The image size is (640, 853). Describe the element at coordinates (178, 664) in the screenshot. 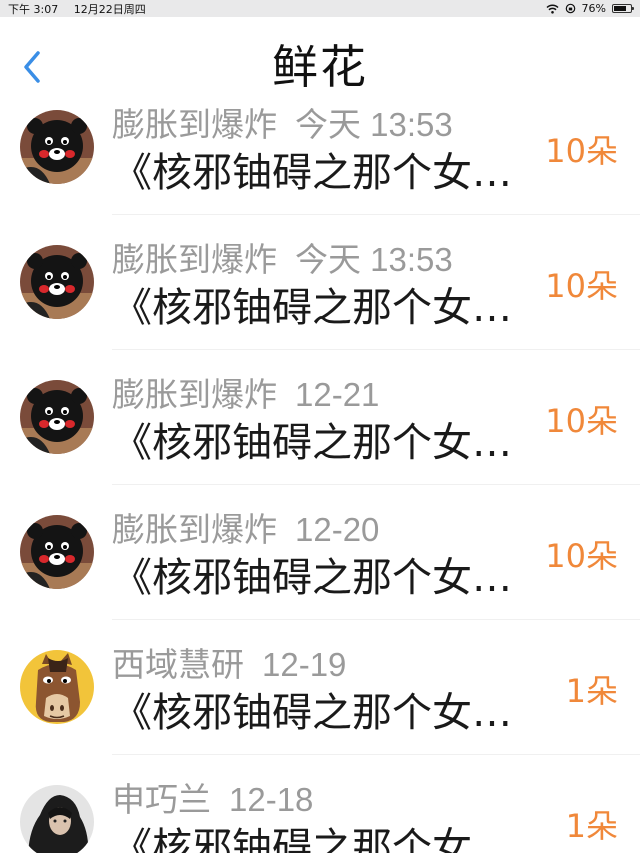

I see `sender-name-text: 西域慧研` at that location.